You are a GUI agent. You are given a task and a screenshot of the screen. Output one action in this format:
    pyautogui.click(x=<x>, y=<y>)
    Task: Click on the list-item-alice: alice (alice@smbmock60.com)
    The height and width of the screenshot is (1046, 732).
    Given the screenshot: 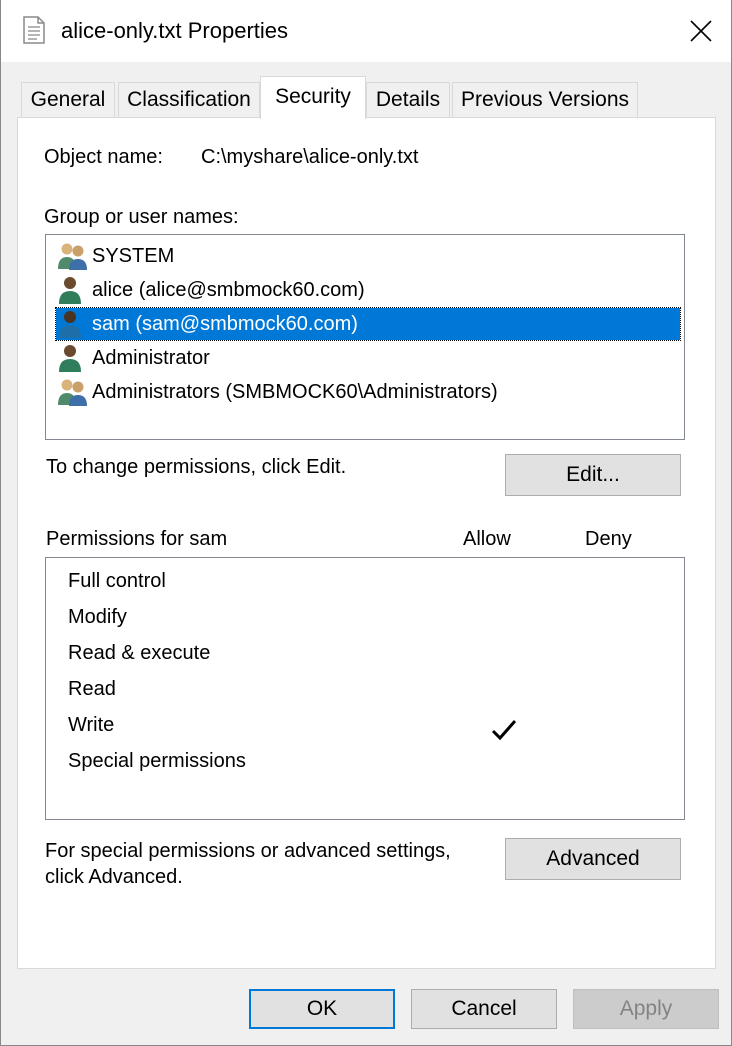 What is the action you would take?
    pyautogui.click(x=368, y=290)
    